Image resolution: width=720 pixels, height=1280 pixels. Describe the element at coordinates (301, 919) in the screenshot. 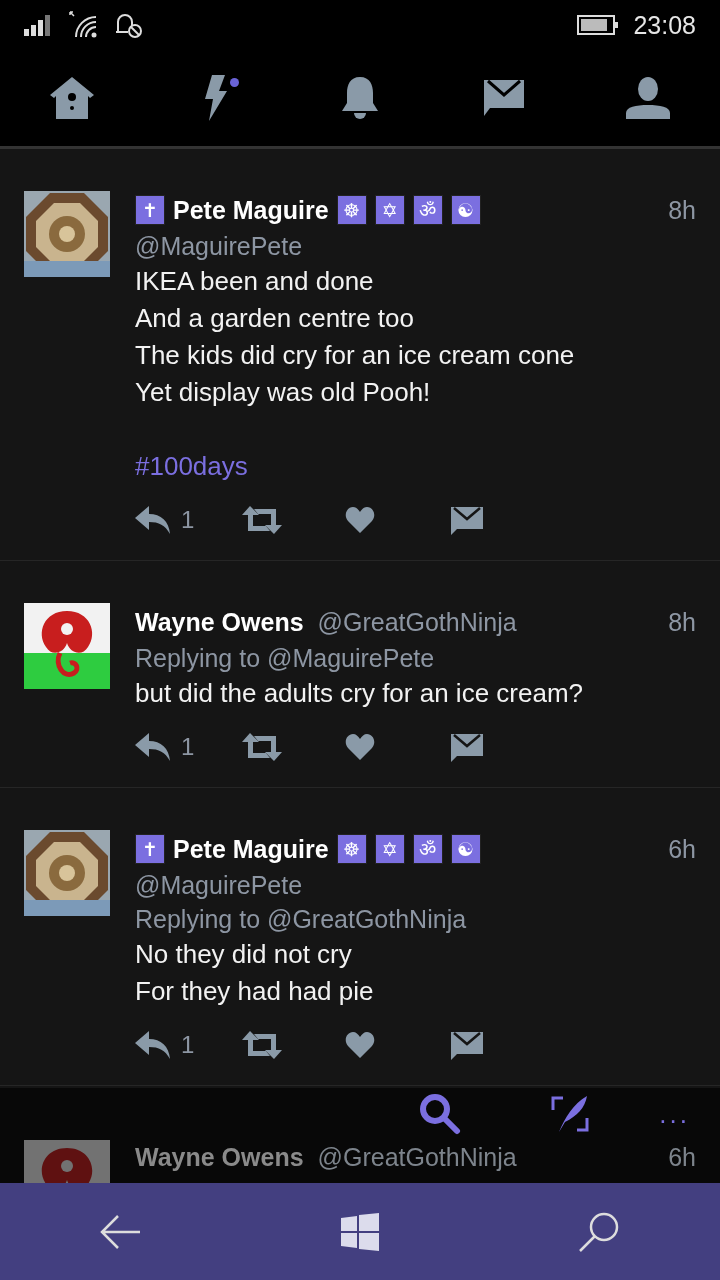

I see `replying-to: Replying to @GreatGothNinja` at that location.